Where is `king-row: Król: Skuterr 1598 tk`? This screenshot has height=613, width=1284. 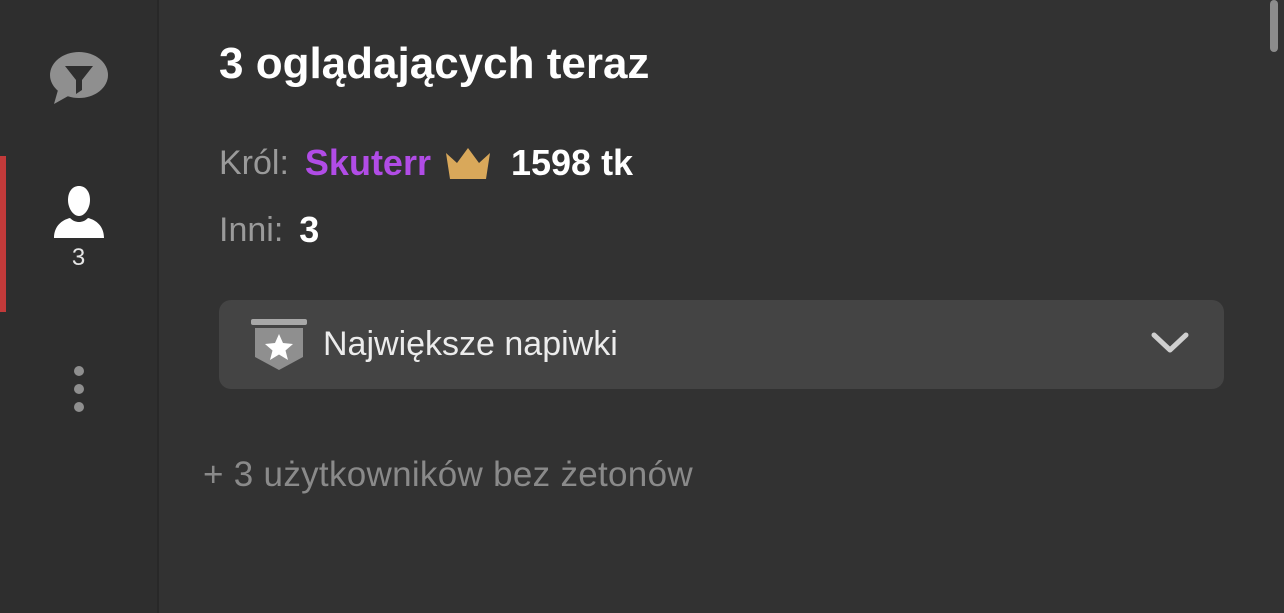
king-row: Król: Skuterr 1598 tk is located at coordinates (426, 163).